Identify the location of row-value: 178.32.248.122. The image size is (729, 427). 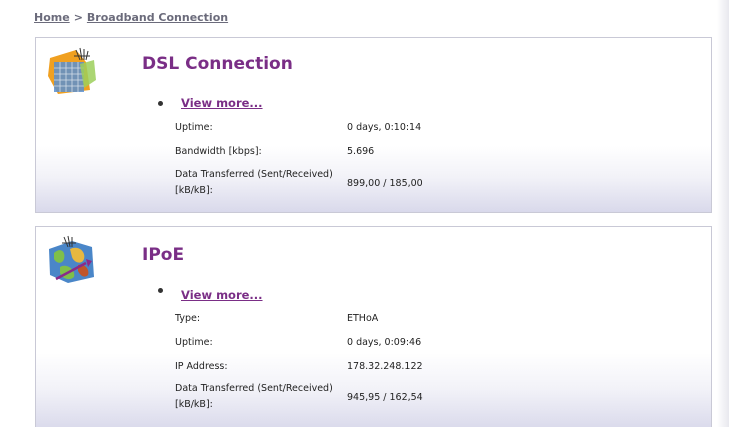
(385, 366).